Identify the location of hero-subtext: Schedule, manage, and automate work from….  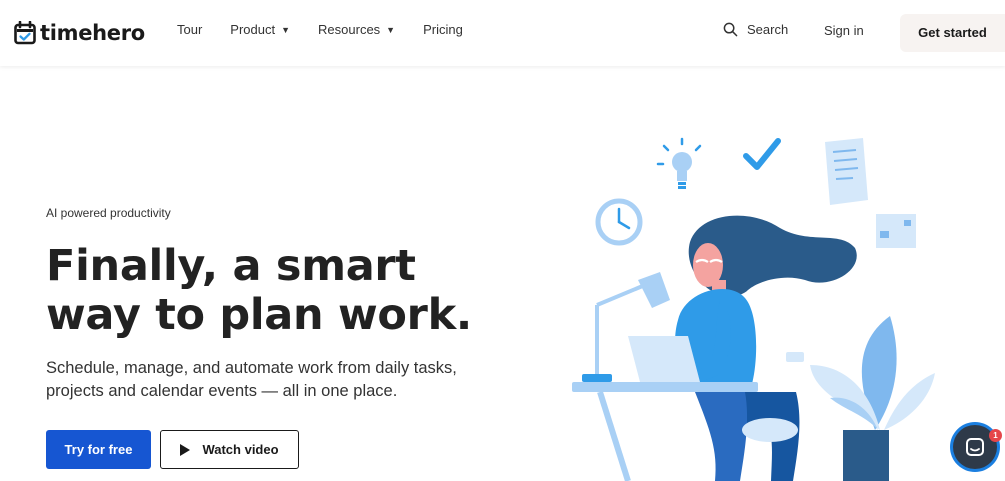
(251, 379).